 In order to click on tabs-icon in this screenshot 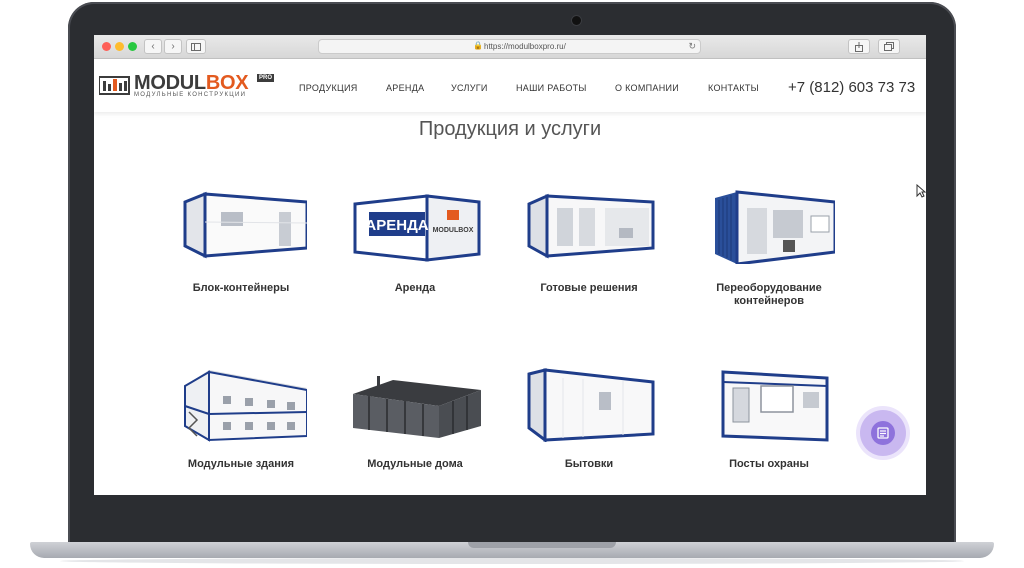, I will do `click(889, 46)`.